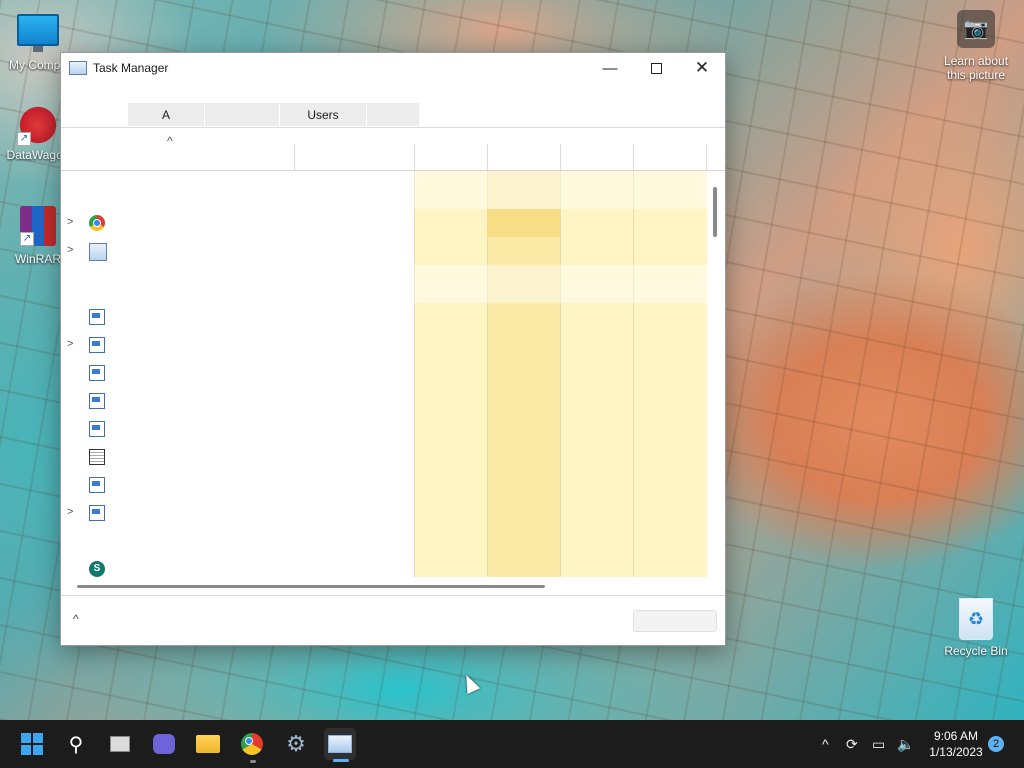  I want to click on menu-bar, so click(393, 93).